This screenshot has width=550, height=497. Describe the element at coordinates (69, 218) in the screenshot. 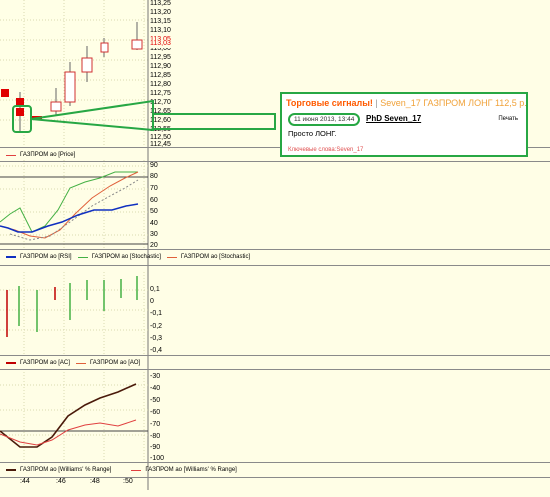

I see `rsi-line` at that location.